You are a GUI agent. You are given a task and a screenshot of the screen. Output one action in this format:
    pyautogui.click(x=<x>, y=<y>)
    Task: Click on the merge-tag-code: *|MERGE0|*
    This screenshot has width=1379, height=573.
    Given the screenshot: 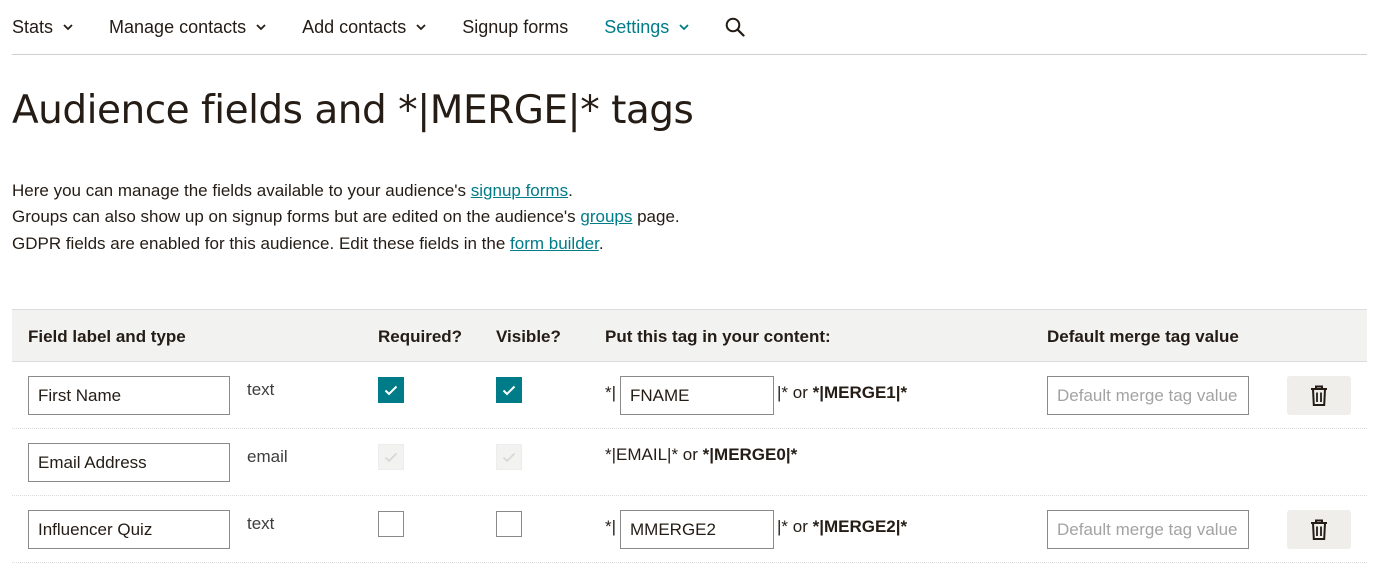 What is the action you would take?
    pyautogui.click(x=750, y=454)
    